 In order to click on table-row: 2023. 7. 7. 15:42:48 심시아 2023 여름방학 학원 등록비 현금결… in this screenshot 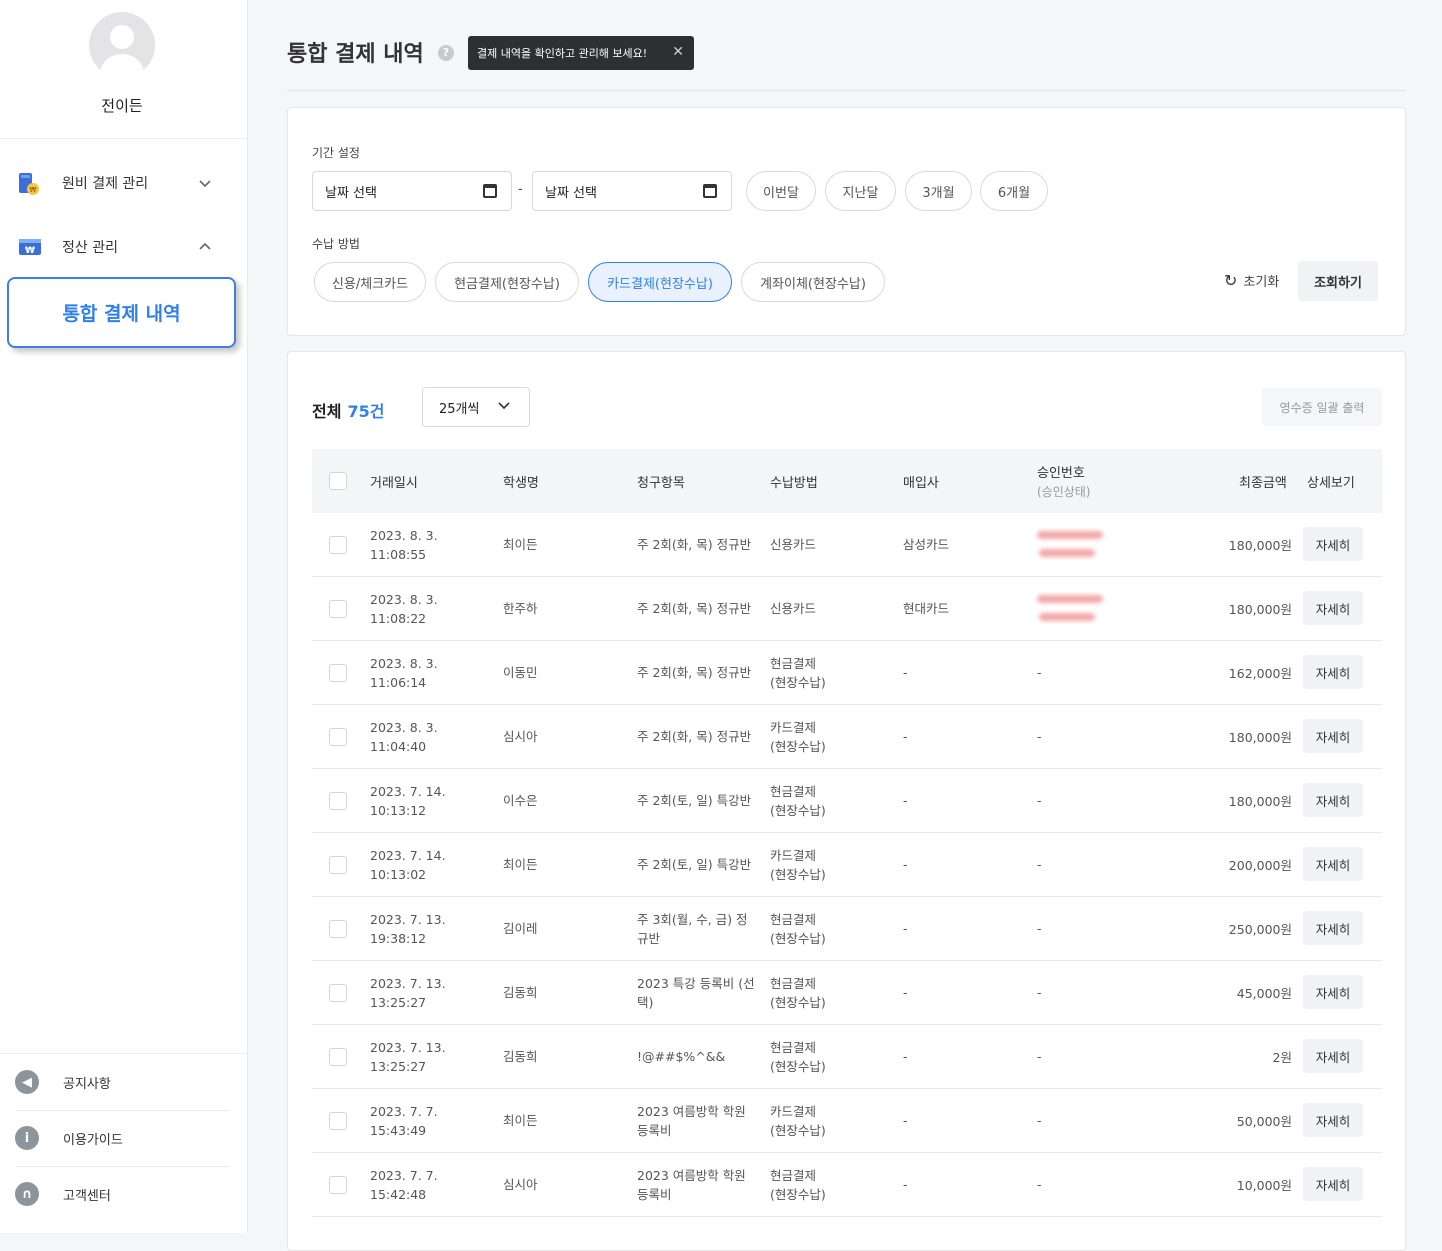, I will do `click(847, 1185)`.